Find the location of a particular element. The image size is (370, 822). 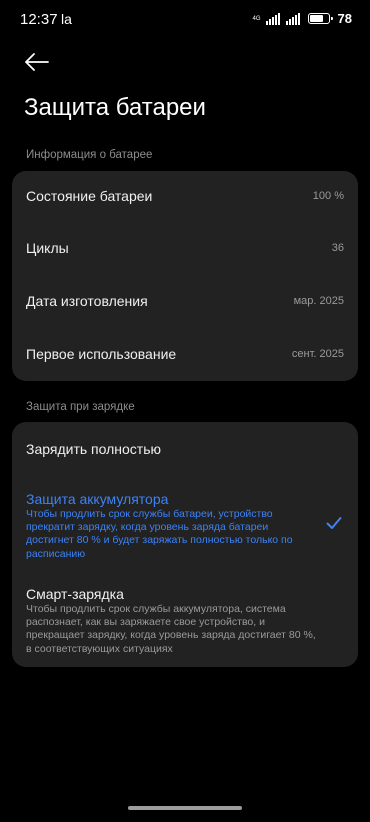

option-full-charge: Зарядить полностью is located at coordinates (185, 449).